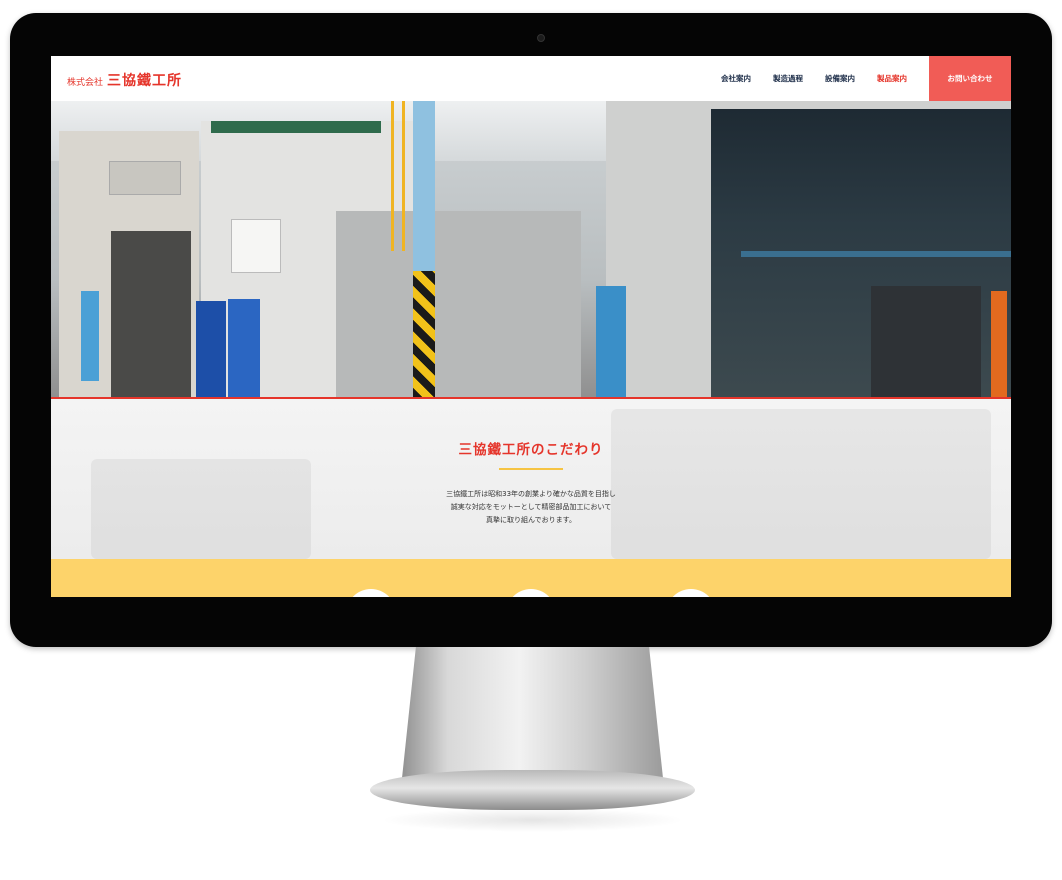 The width and height of the screenshot is (1062, 880). Describe the element at coordinates (876, 254) in the screenshot. I see `hero-interior-beam` at that location.